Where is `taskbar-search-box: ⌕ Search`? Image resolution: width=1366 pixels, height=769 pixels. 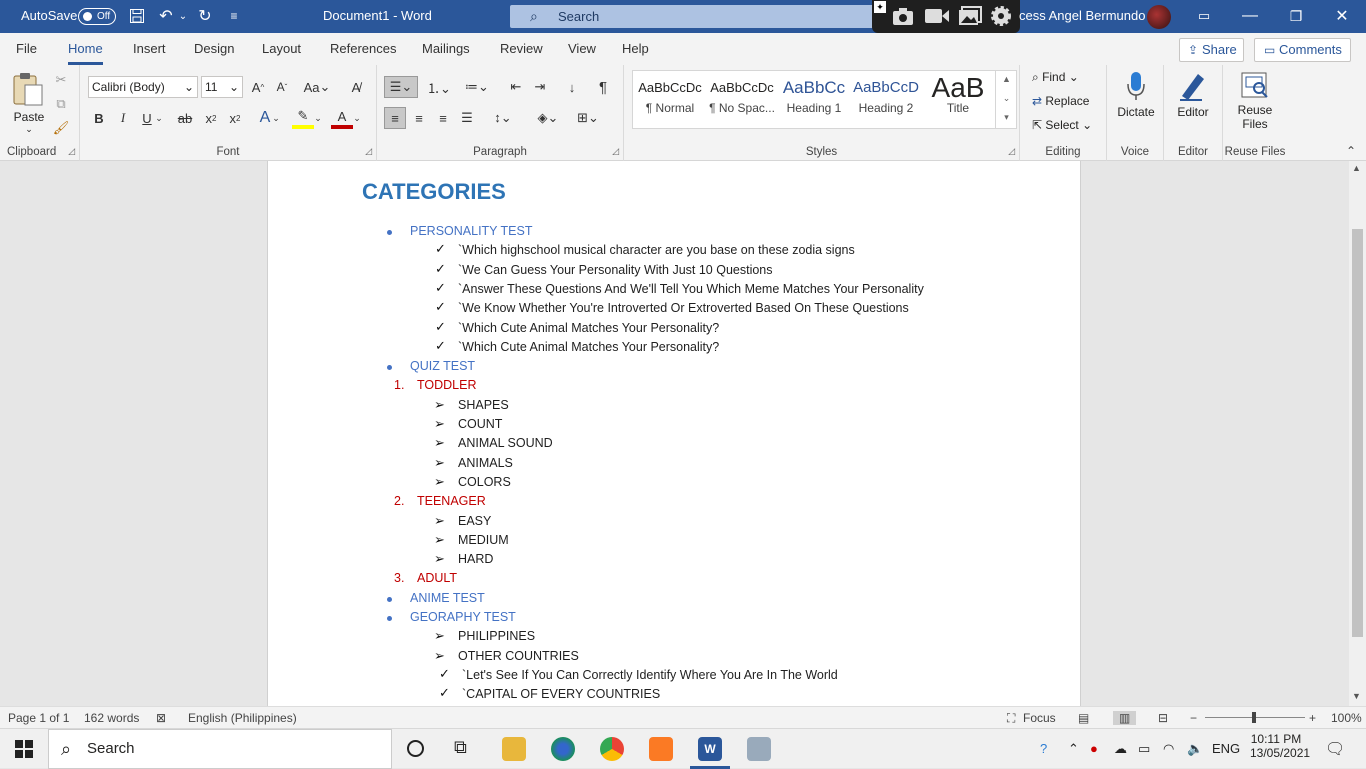 taskbar-search-box: ⌕ Search is located at coordinates (220, 749).